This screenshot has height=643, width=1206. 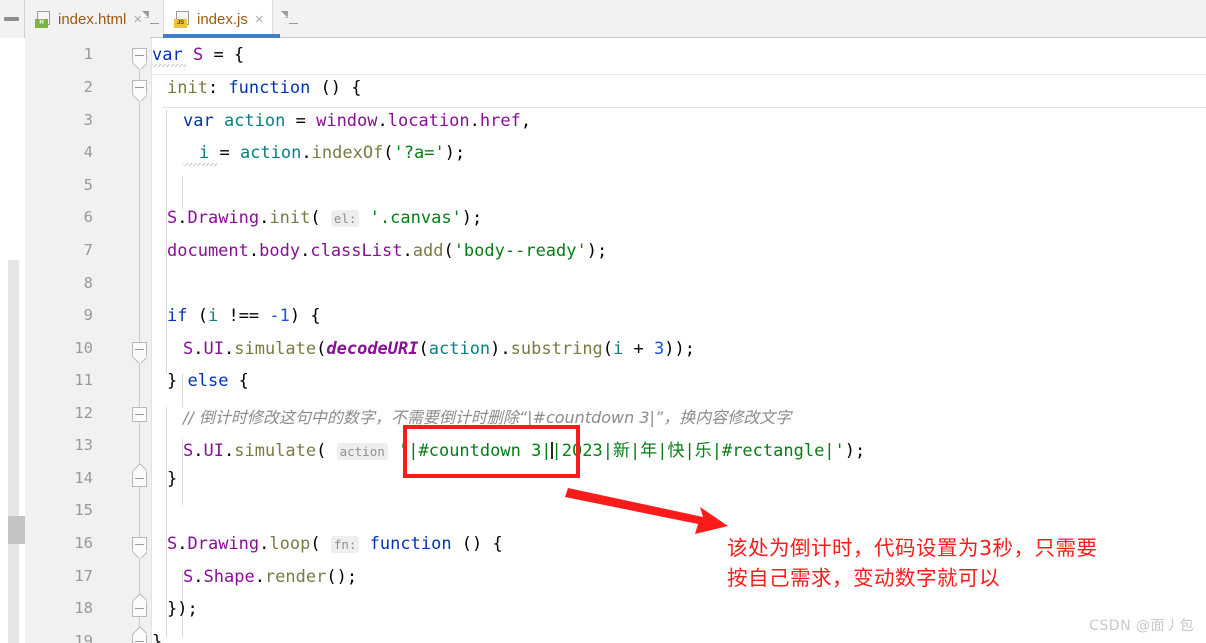 What do you see at coordinates (238, 381) in the screenshot?
I see `token-punct: {` at bounding box center [238, 381].